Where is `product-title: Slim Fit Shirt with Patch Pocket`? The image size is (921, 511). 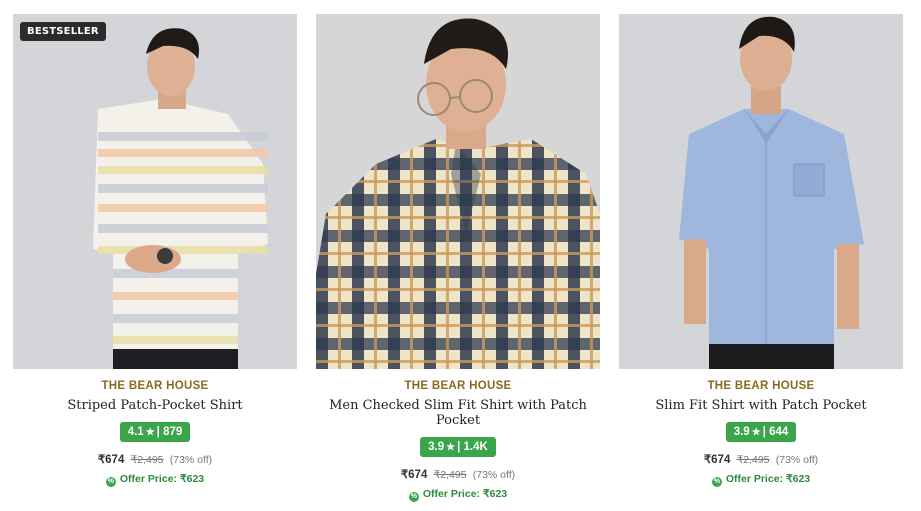 product-title: Slim Fit Shirt with Patch Pocket is located at coordinates (761, 405).